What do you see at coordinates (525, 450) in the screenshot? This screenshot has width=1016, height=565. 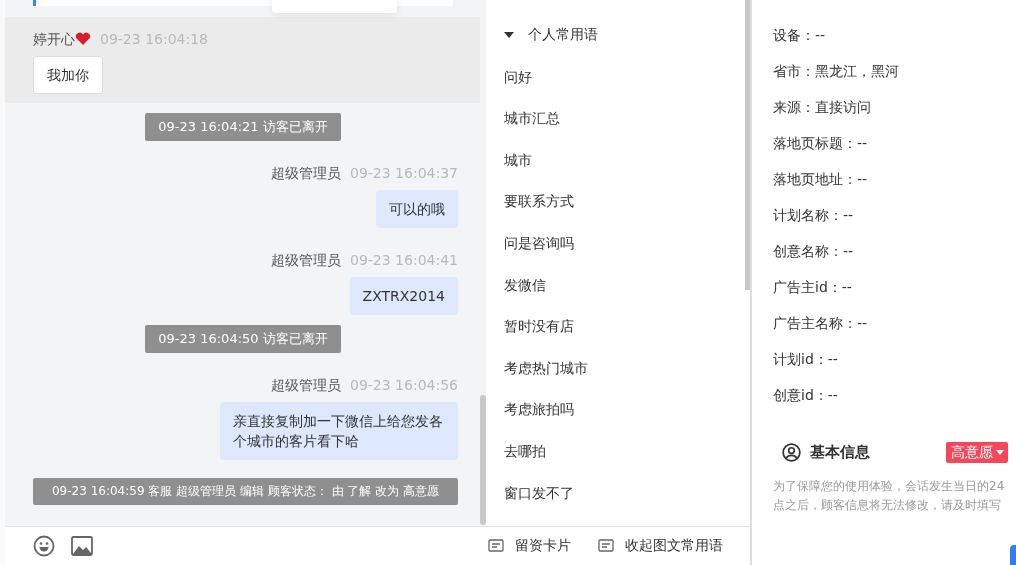 I see `phrase-item: 去哪拍` at bounding box center [525, 450].